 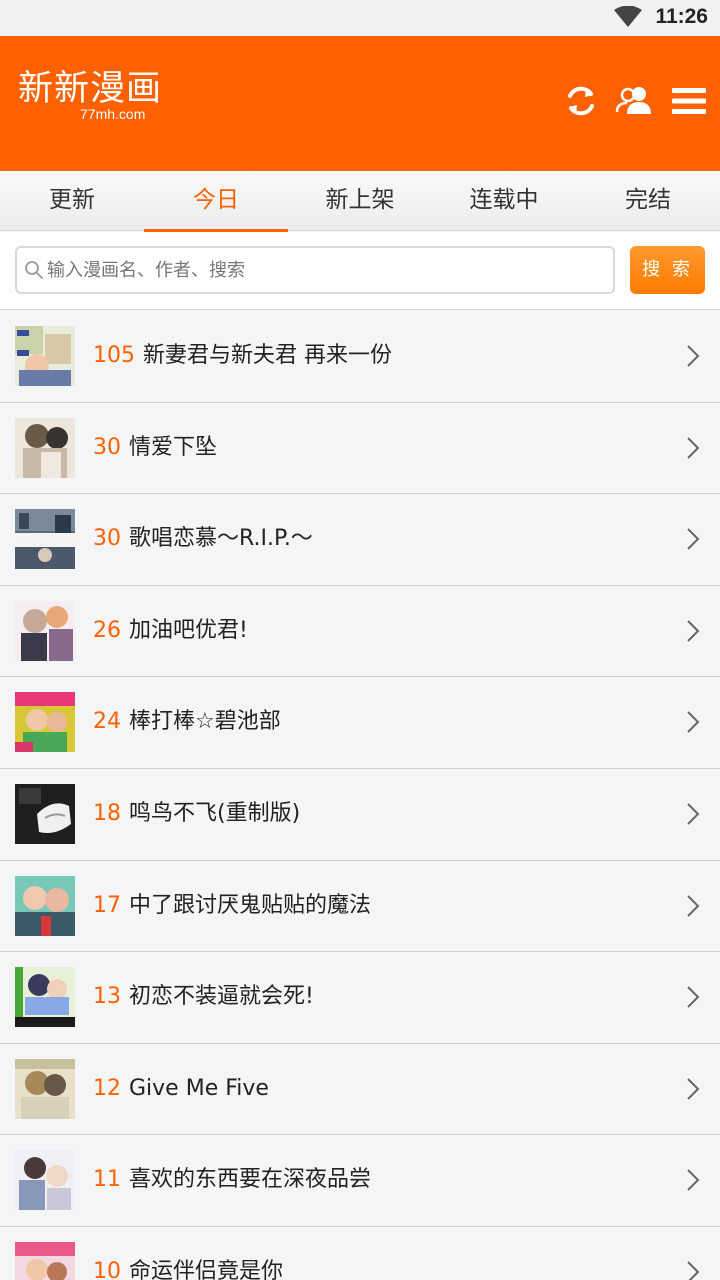 What do you see at coordinates (107, 630) in the screenshot?
I see `update-count: 26` at bounding box center [107, 630].